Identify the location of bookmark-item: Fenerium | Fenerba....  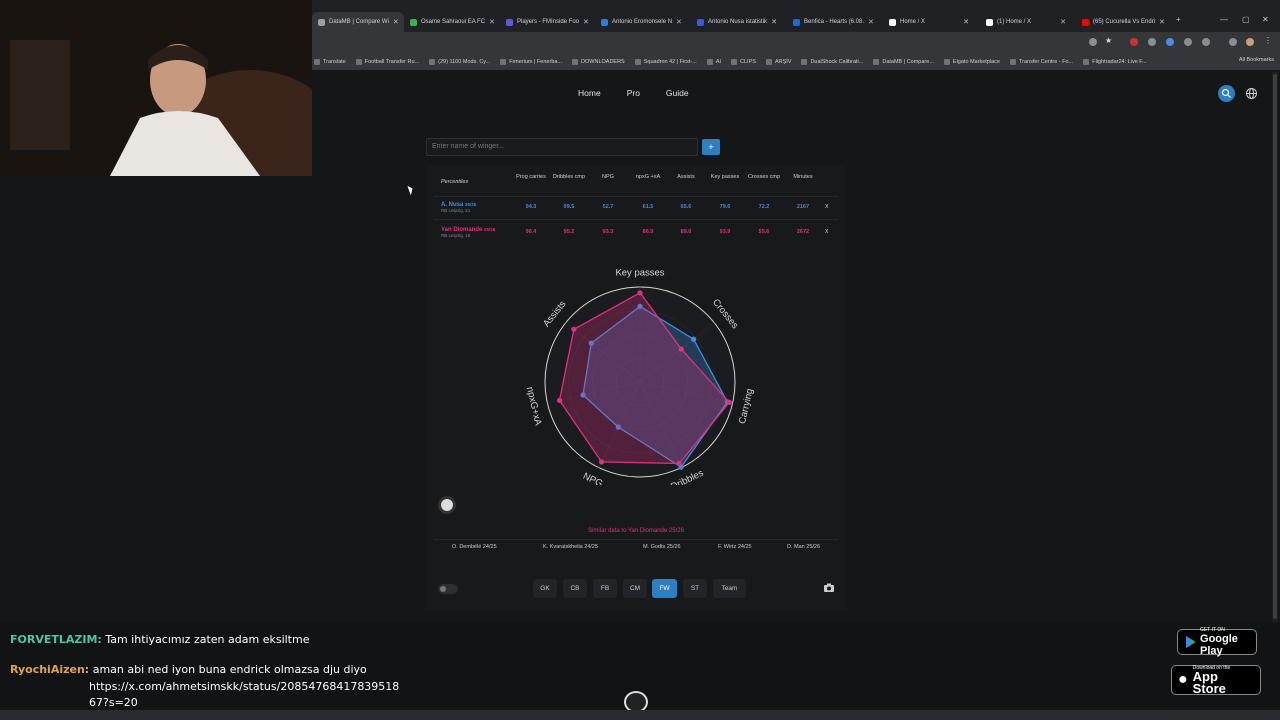
(531, 62).